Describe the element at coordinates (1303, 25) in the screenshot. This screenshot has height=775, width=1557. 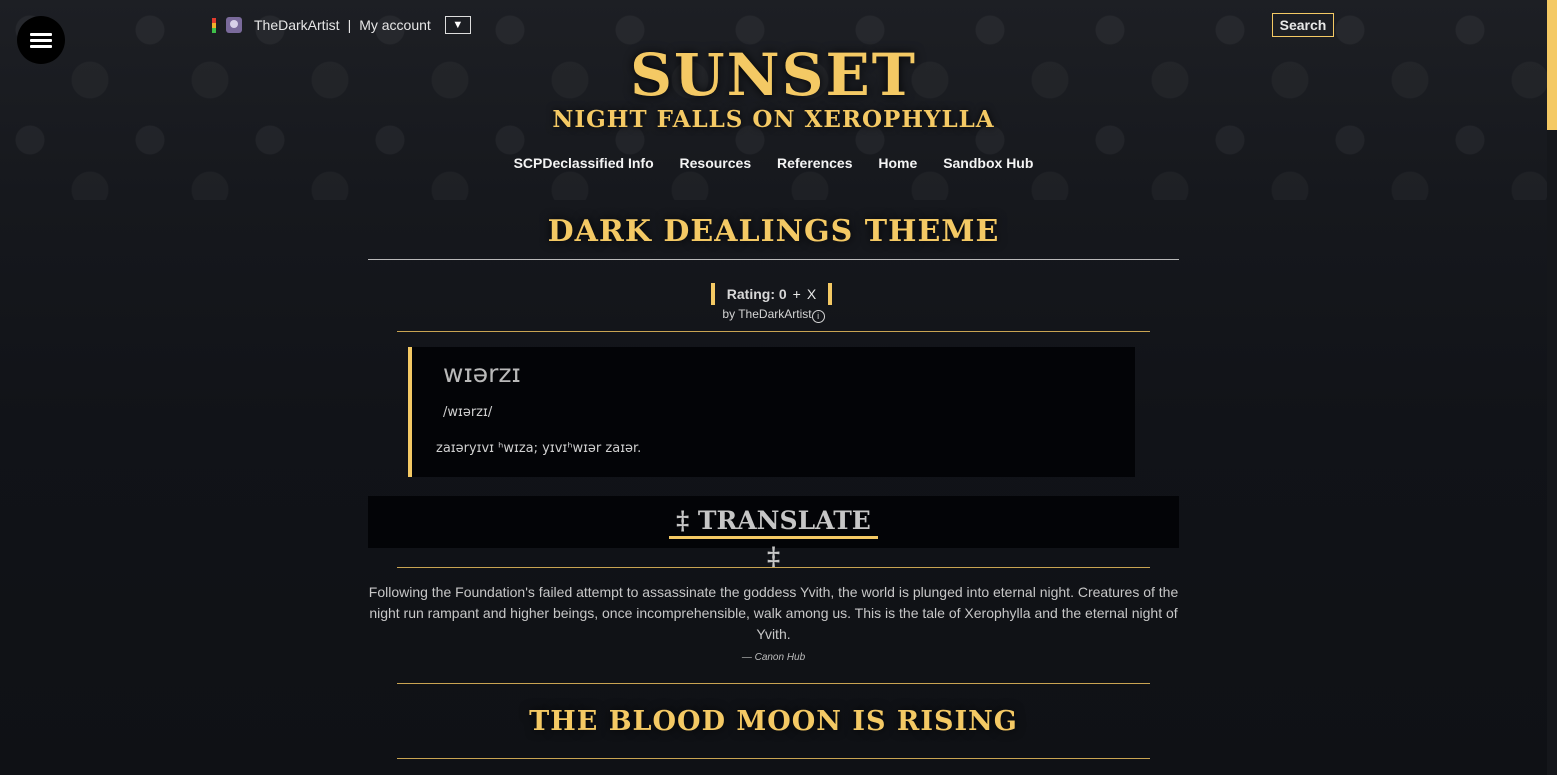
I see `search-button: Search` at that location.